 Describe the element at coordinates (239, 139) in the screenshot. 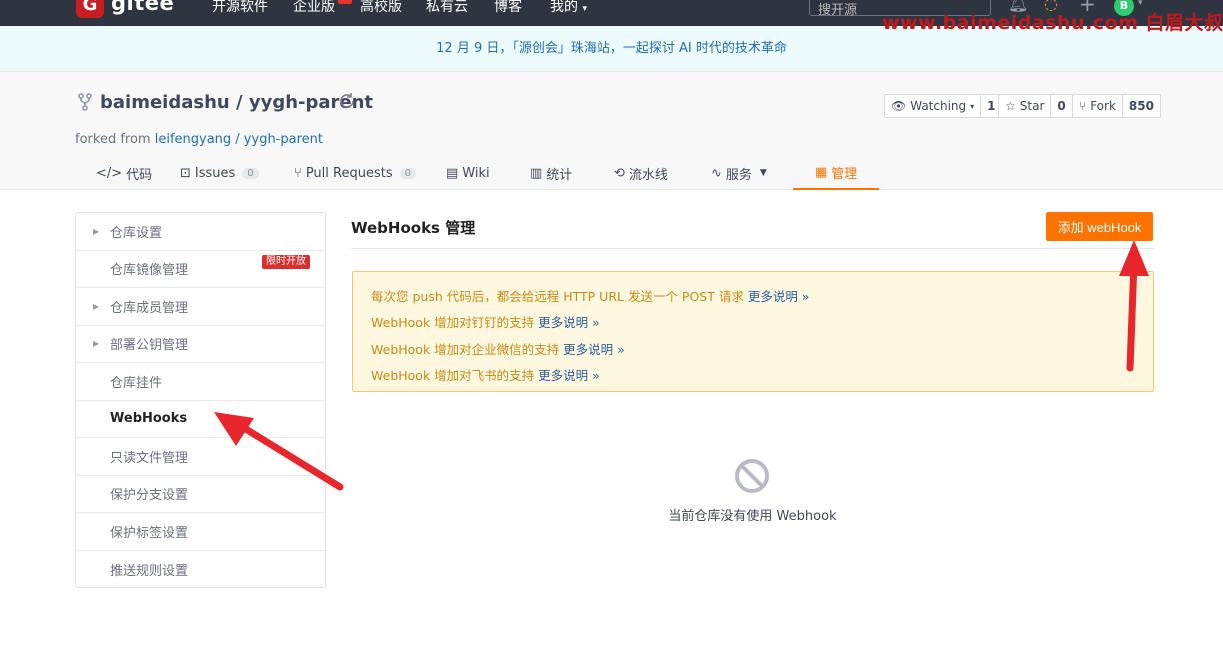

I see `forked-from-link: leifengyang / yygh-parent` at that location.